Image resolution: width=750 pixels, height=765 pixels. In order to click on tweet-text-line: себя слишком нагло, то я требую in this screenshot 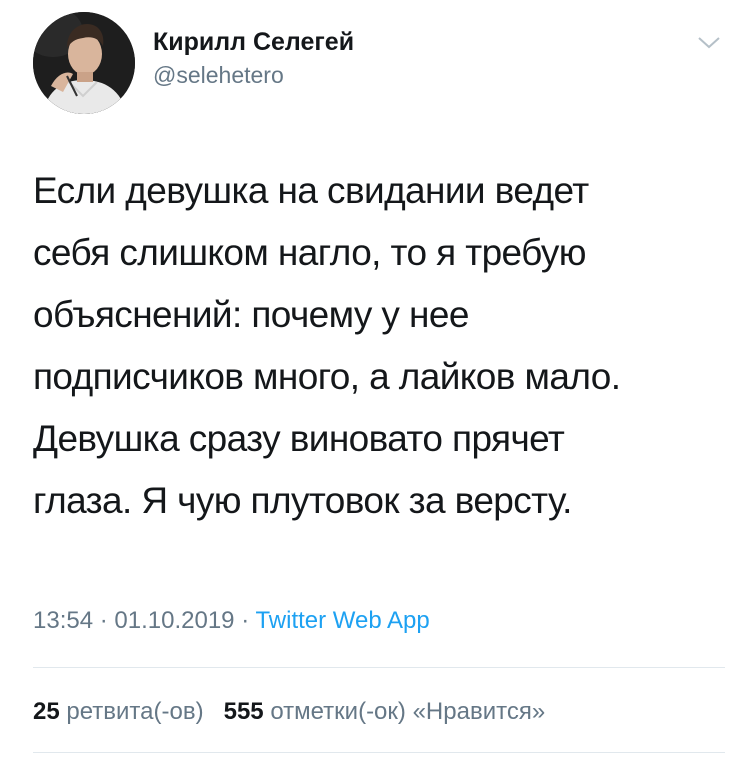, I will do `click(310, 252)`.